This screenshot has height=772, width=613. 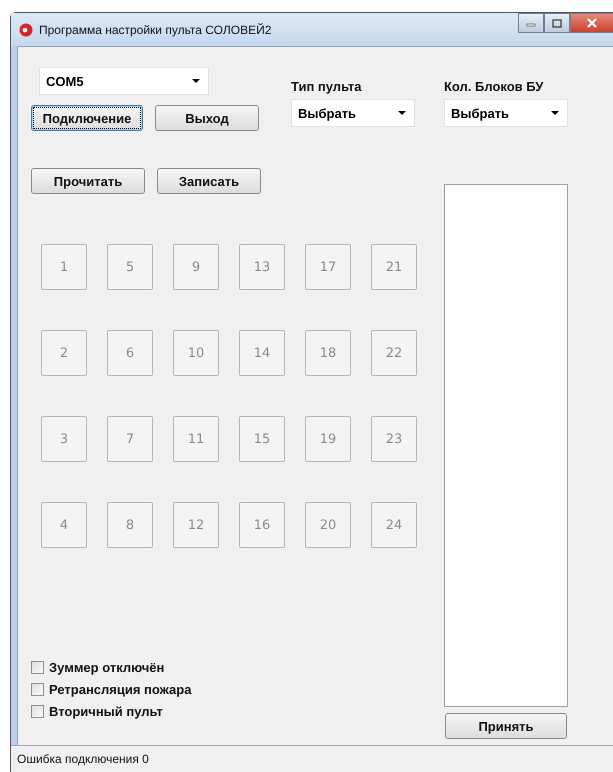 I want to click on blocks-count-dropdown: Выбрать, so click(x=506, y=113).